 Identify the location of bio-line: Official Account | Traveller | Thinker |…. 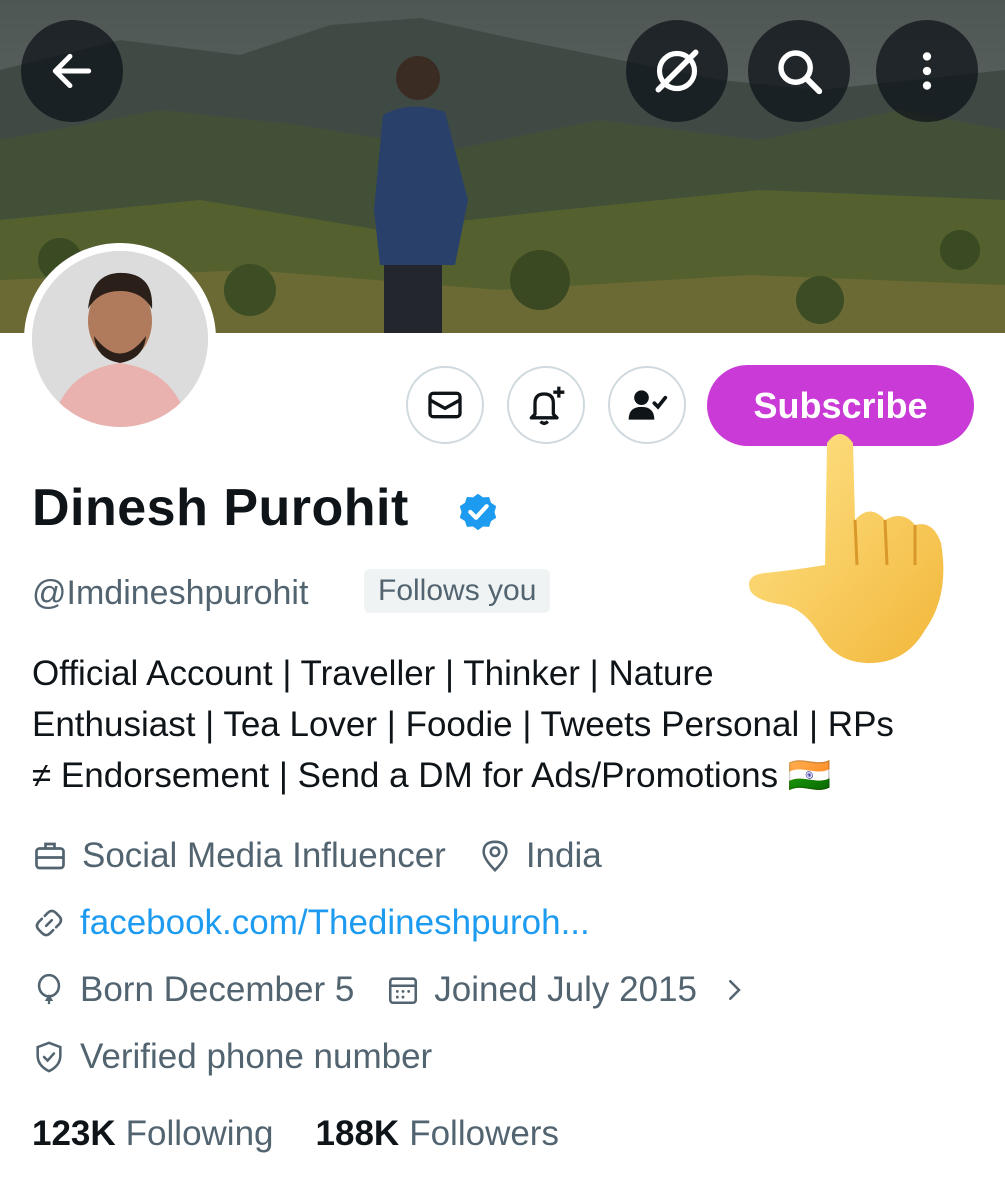
(373, 673).